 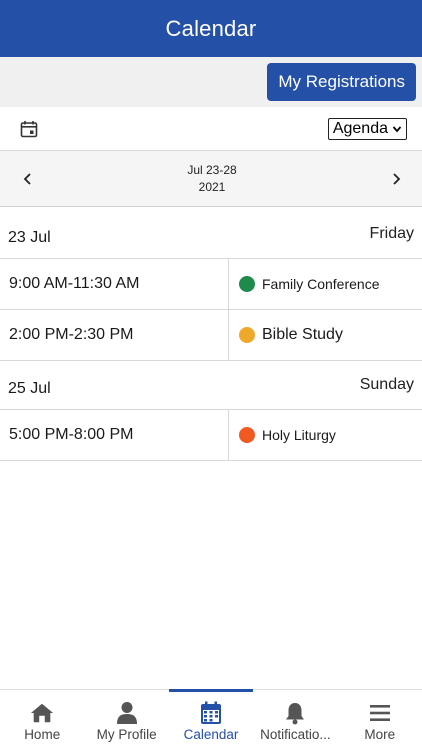 I want to click on tab-more: More, so click(x=380, y=720).